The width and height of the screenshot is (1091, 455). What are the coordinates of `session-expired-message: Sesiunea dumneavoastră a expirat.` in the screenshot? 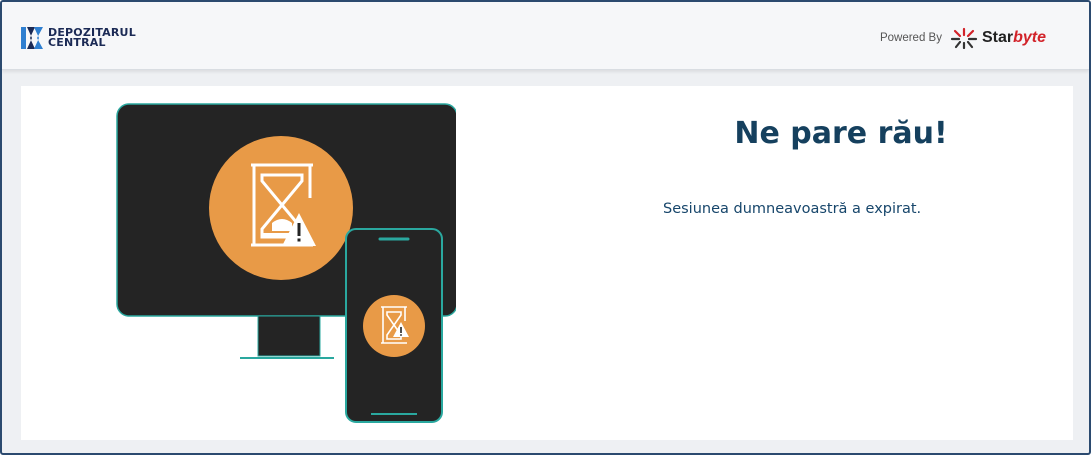 It's located at (792, 209).